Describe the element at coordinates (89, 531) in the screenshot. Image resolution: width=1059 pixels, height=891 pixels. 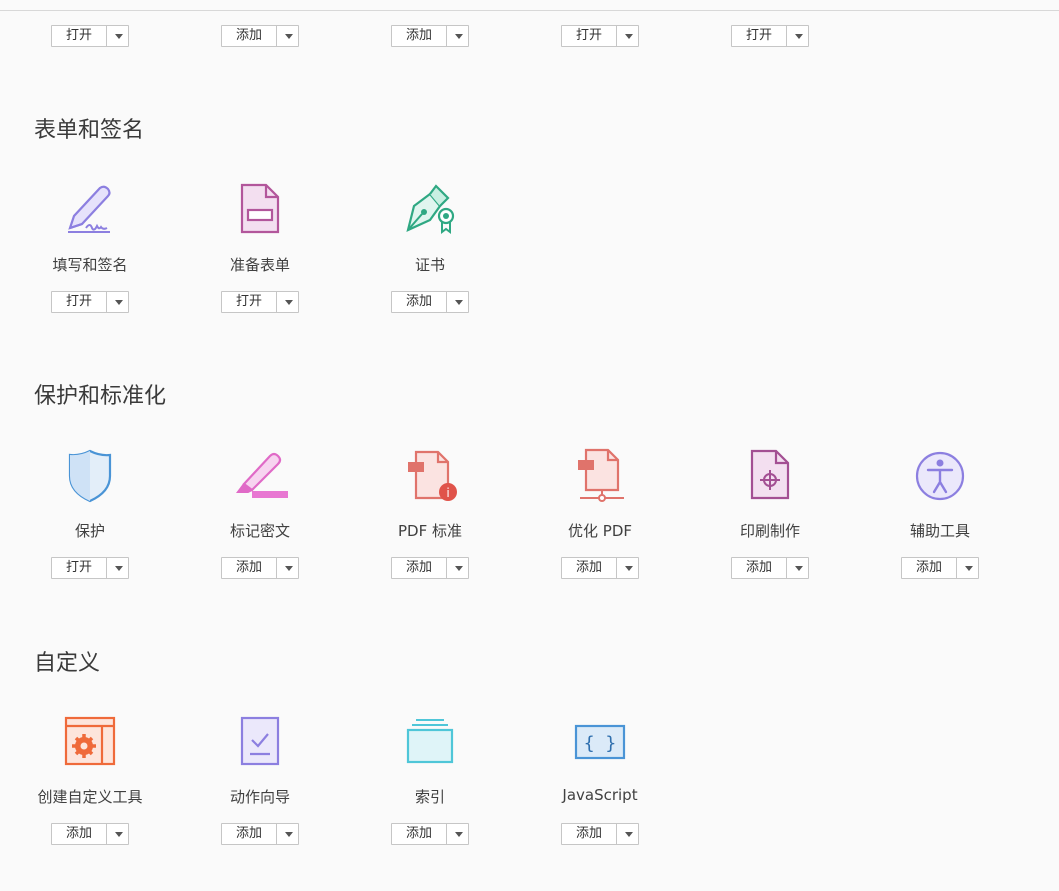
I see `tool-name: 保护` at that location.